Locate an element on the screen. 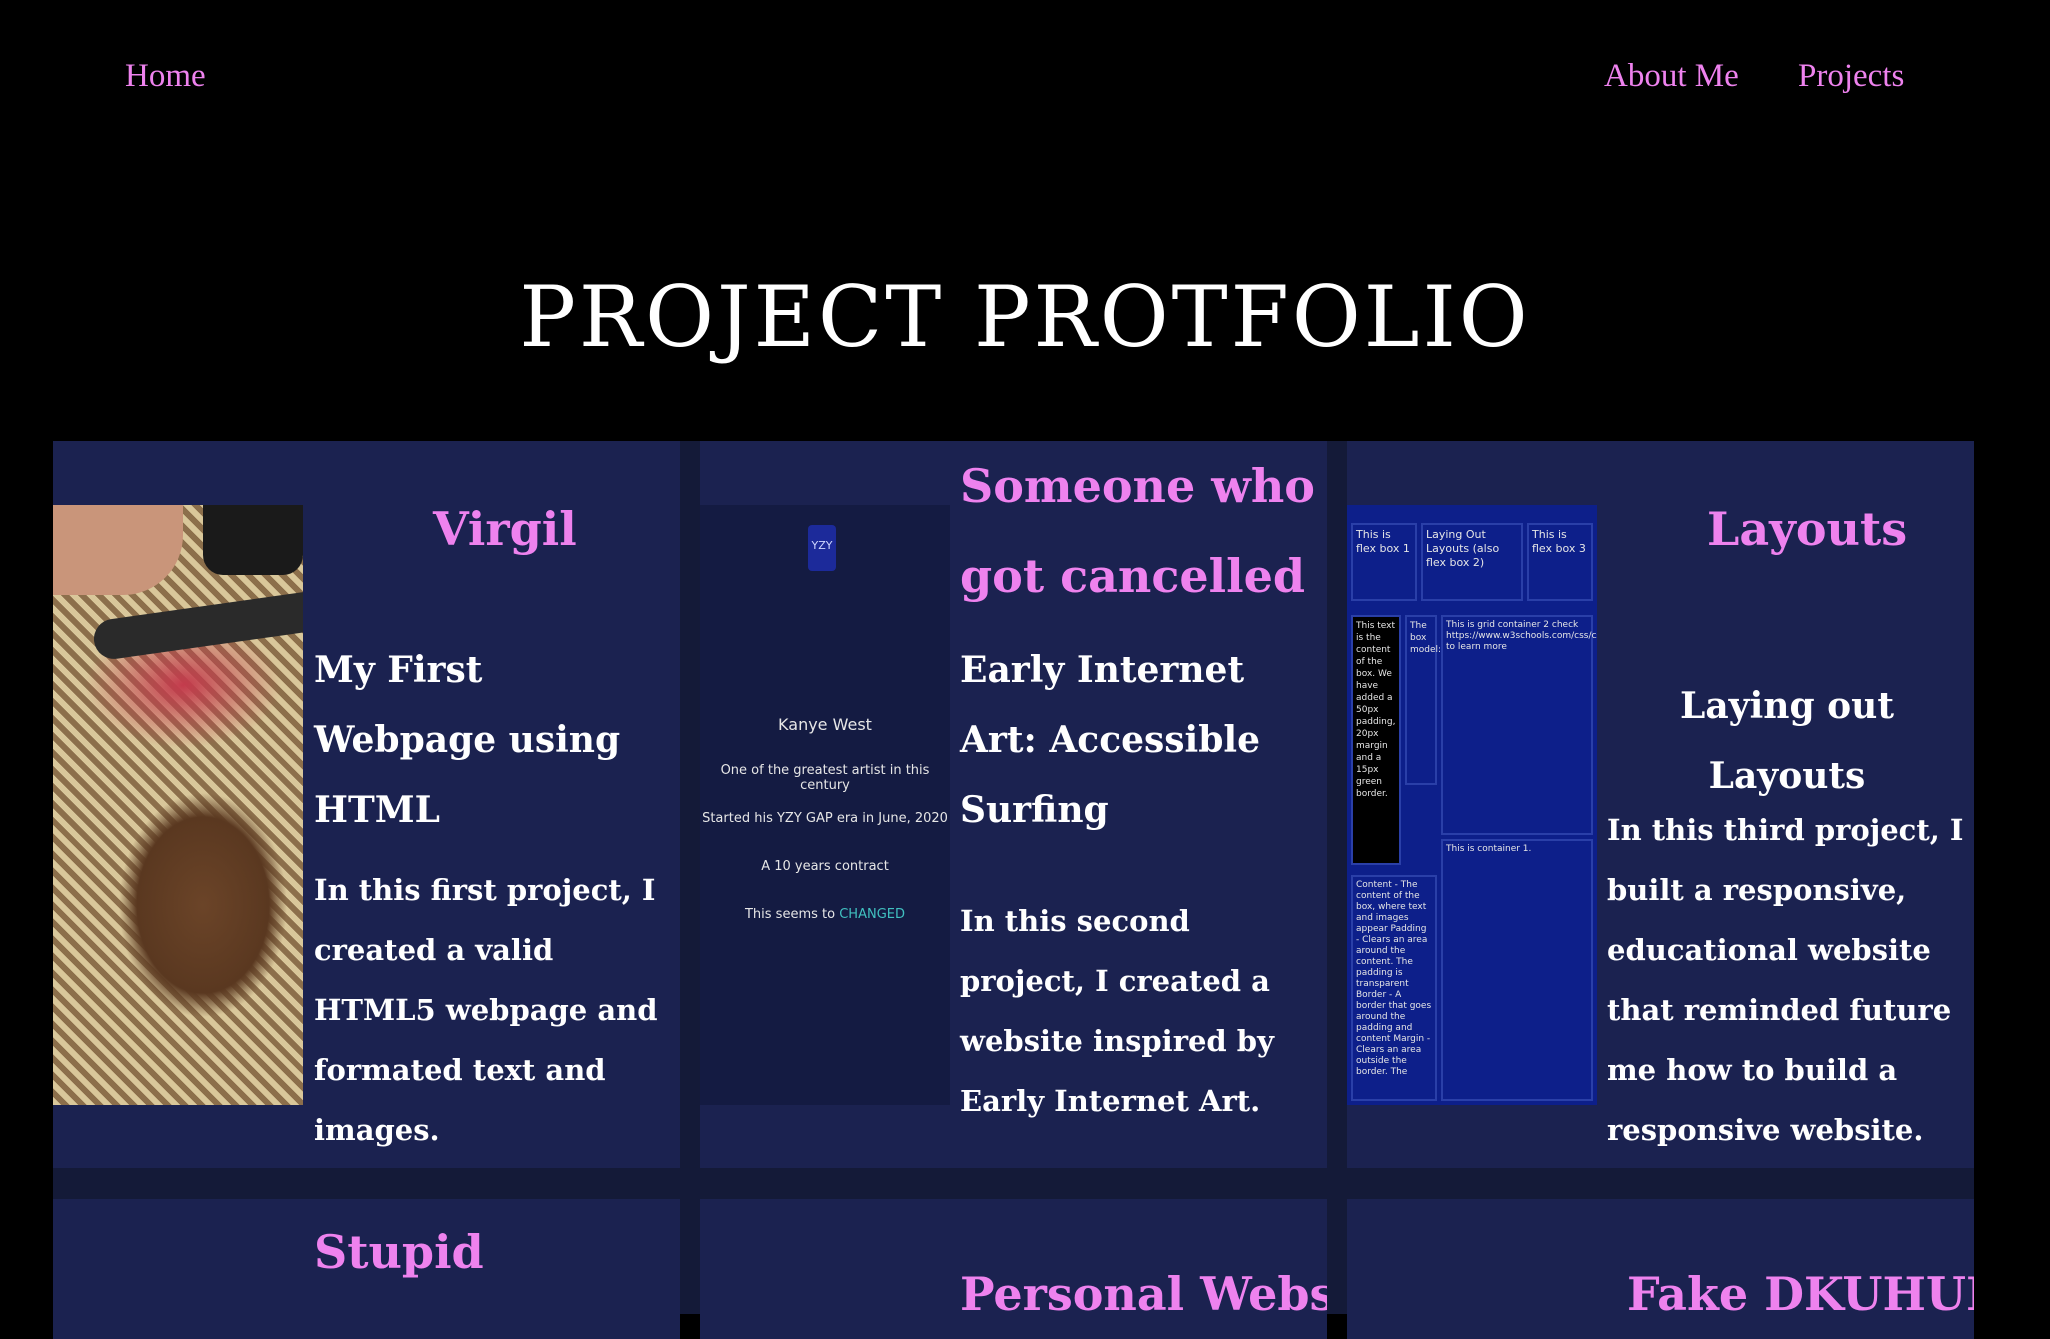  nav-projects-link: Projects is located at coordinates (1851, 76).